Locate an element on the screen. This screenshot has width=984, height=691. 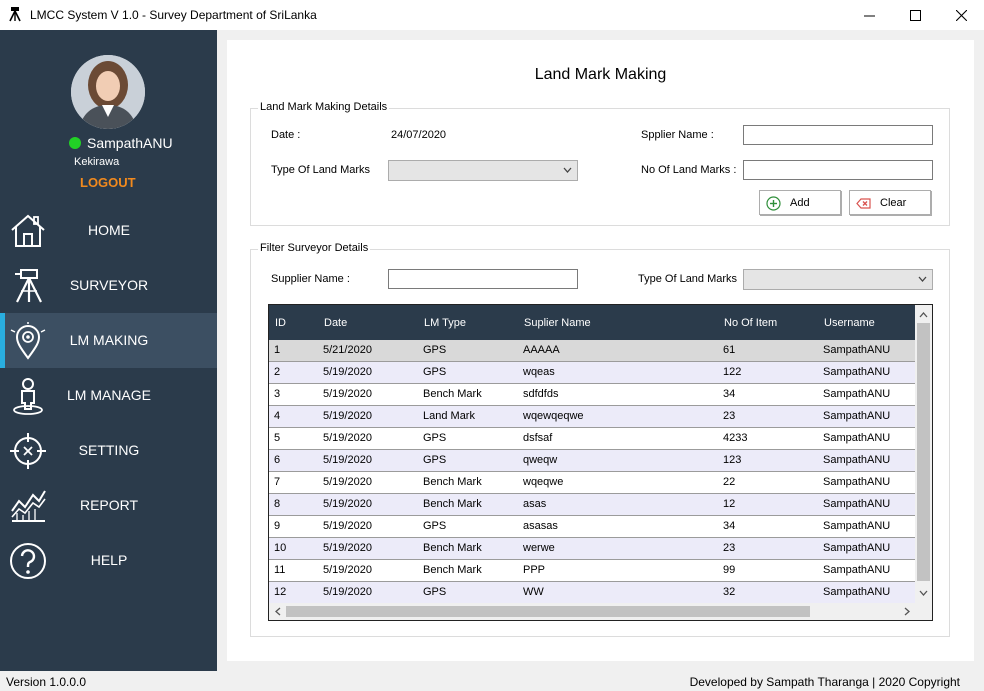
sidebar-item-label: LM MANAGE is located at coordinates (108, 395).